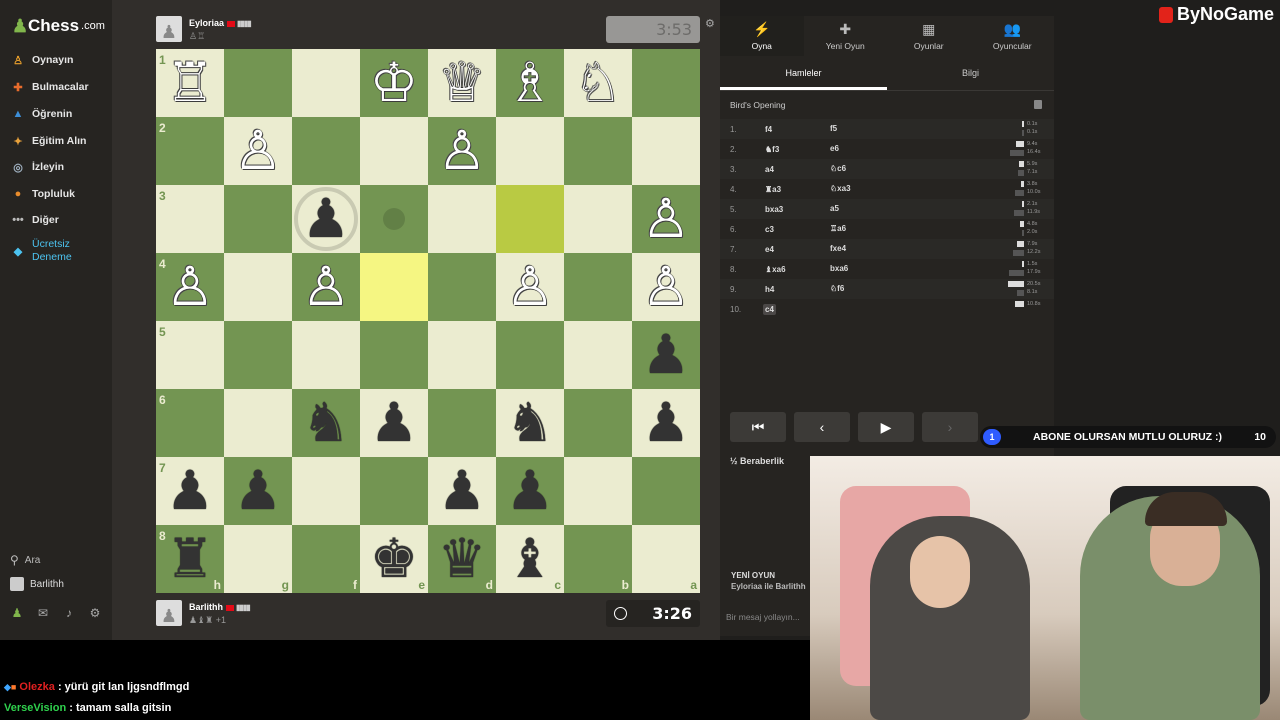  Describe the element at coordinates (37, 584) in the screenshot. I see `user-link: Barlithh` at that location.